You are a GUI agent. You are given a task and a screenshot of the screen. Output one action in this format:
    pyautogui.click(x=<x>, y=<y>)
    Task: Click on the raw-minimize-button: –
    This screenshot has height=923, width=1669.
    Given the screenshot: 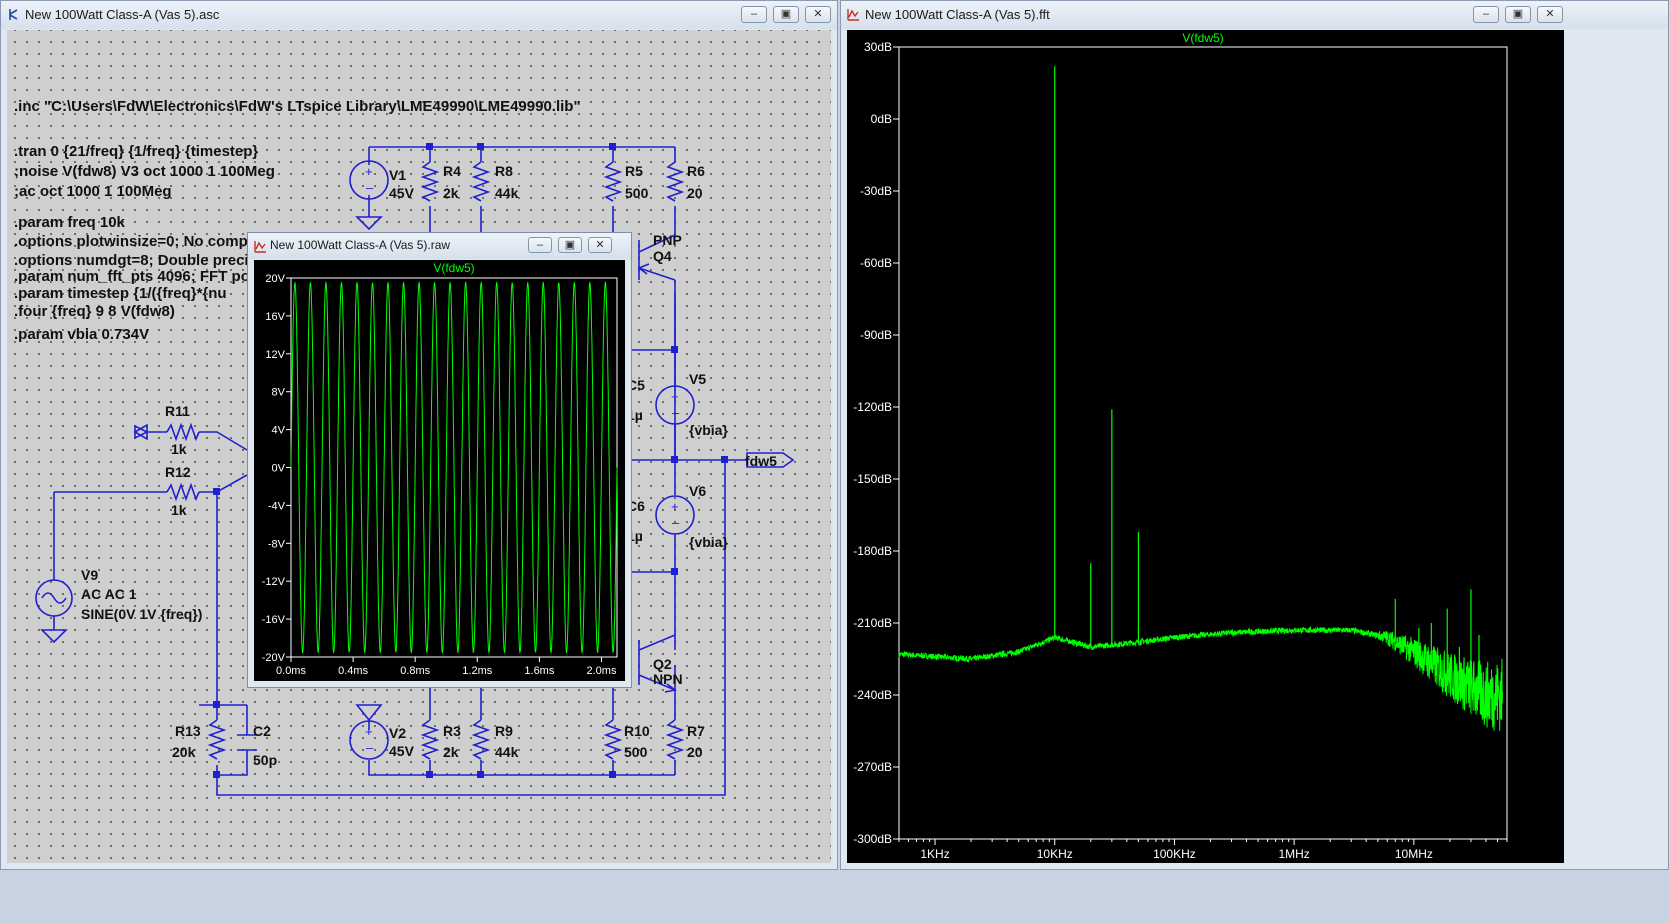 What is the action you would take?
    pyautogui.click(x=540, y=245)
    